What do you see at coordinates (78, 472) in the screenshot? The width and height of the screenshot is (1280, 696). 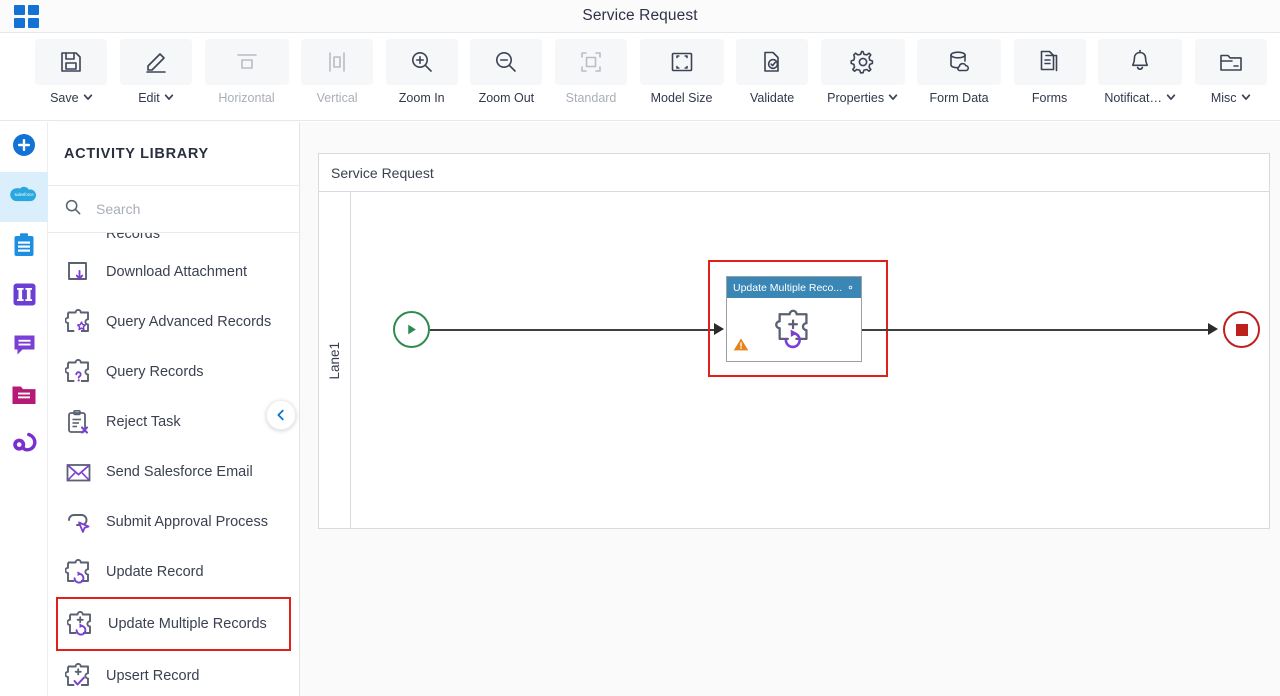 I see `envelope-icon` at bounding box center [78, 472].